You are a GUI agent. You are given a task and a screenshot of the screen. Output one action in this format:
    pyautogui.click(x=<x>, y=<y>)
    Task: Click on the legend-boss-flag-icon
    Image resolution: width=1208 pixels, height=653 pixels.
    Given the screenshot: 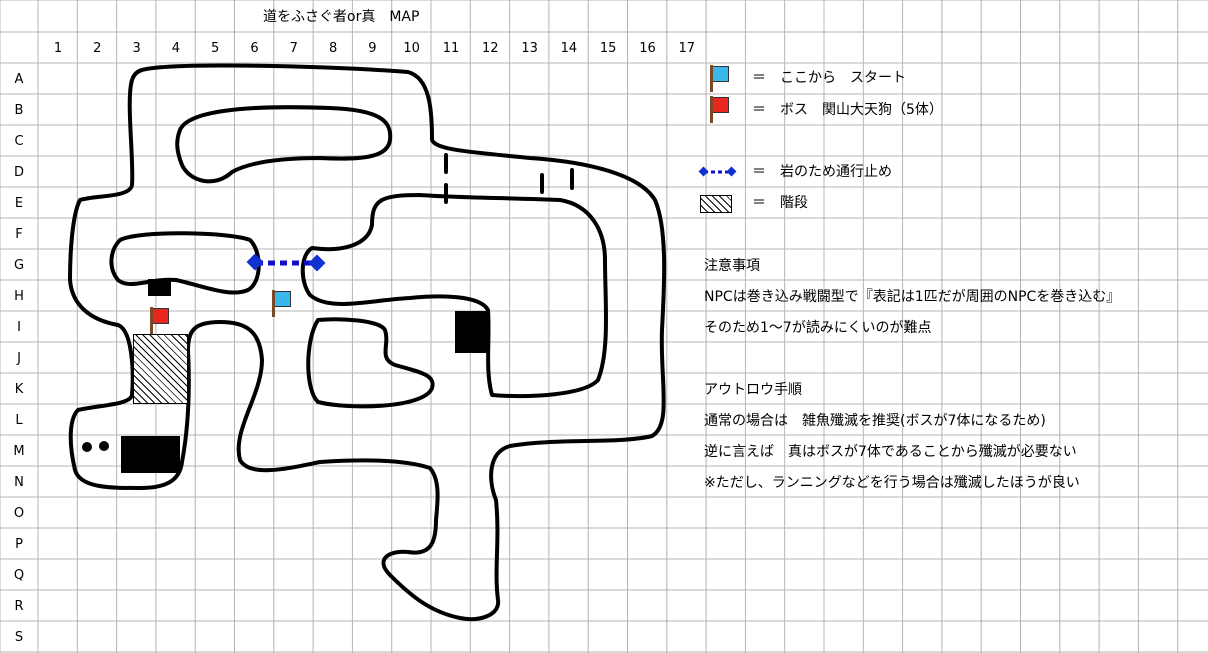 What is the action you would take?
    pyautogui.click(x=719, y=109)
    